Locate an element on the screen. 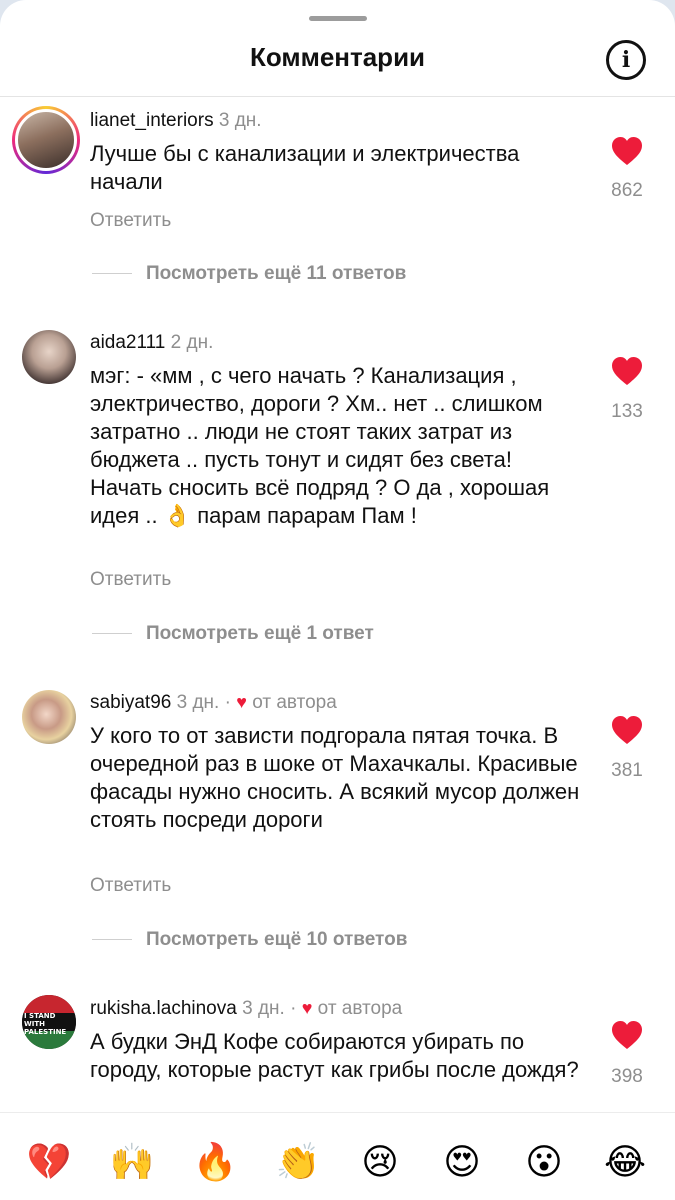 Image resolution: width=675 pixels, height=1200 pixels. laughing-face-emoji: 😂 is located at coordinates (625, 1163).